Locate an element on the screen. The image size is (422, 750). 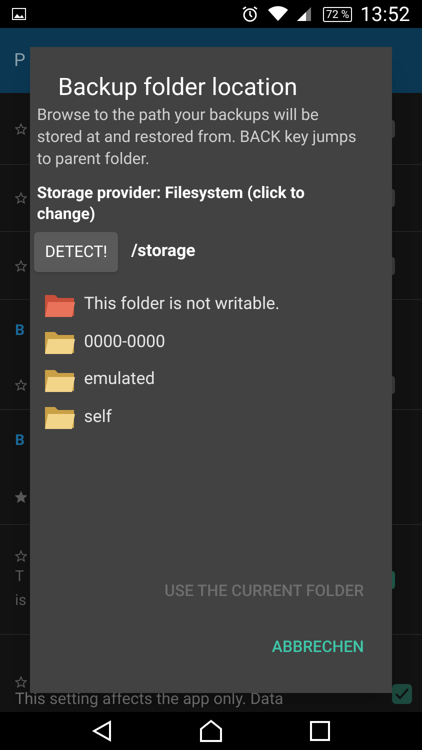
dialog-title: Backup folder location is located at coordinates (178, 87).